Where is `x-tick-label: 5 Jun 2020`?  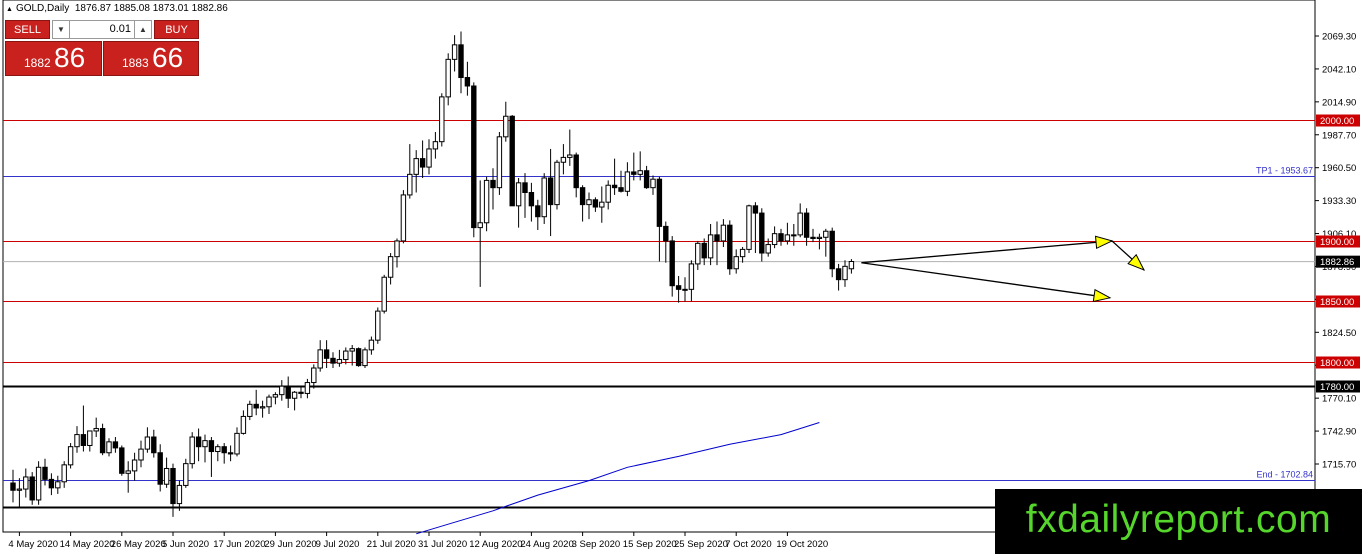
x-tick-label: 5 Jun 2020 is located at coordinates (185, 544).